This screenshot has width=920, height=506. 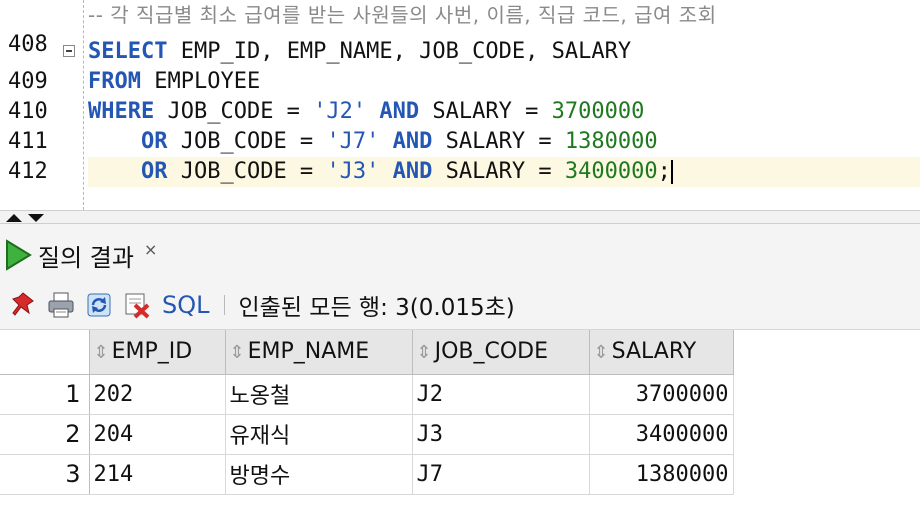 I want to click on cell-job-code: J2, so click(x=501, y=394).